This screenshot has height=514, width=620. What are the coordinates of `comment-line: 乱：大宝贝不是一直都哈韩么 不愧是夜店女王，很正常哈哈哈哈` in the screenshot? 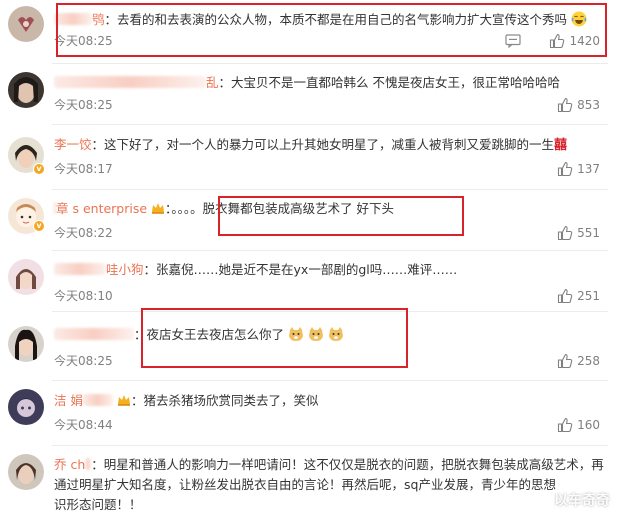 It's located at (307, 83).